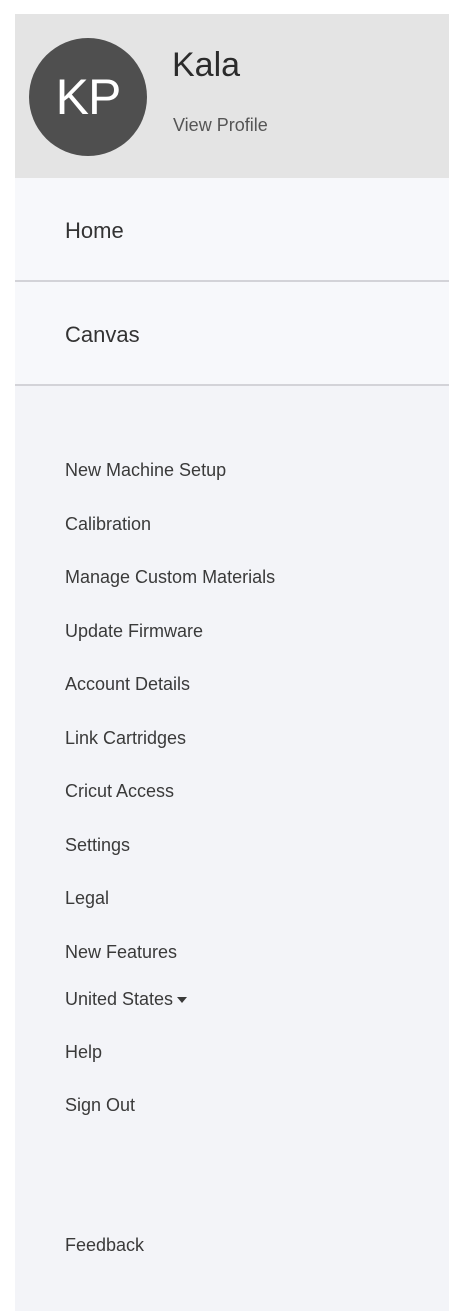  What do you see at coordinates (127, 684) in the screenshot?
I see `menu-item-account-details: Account Details` at bounding box center [127, 684].